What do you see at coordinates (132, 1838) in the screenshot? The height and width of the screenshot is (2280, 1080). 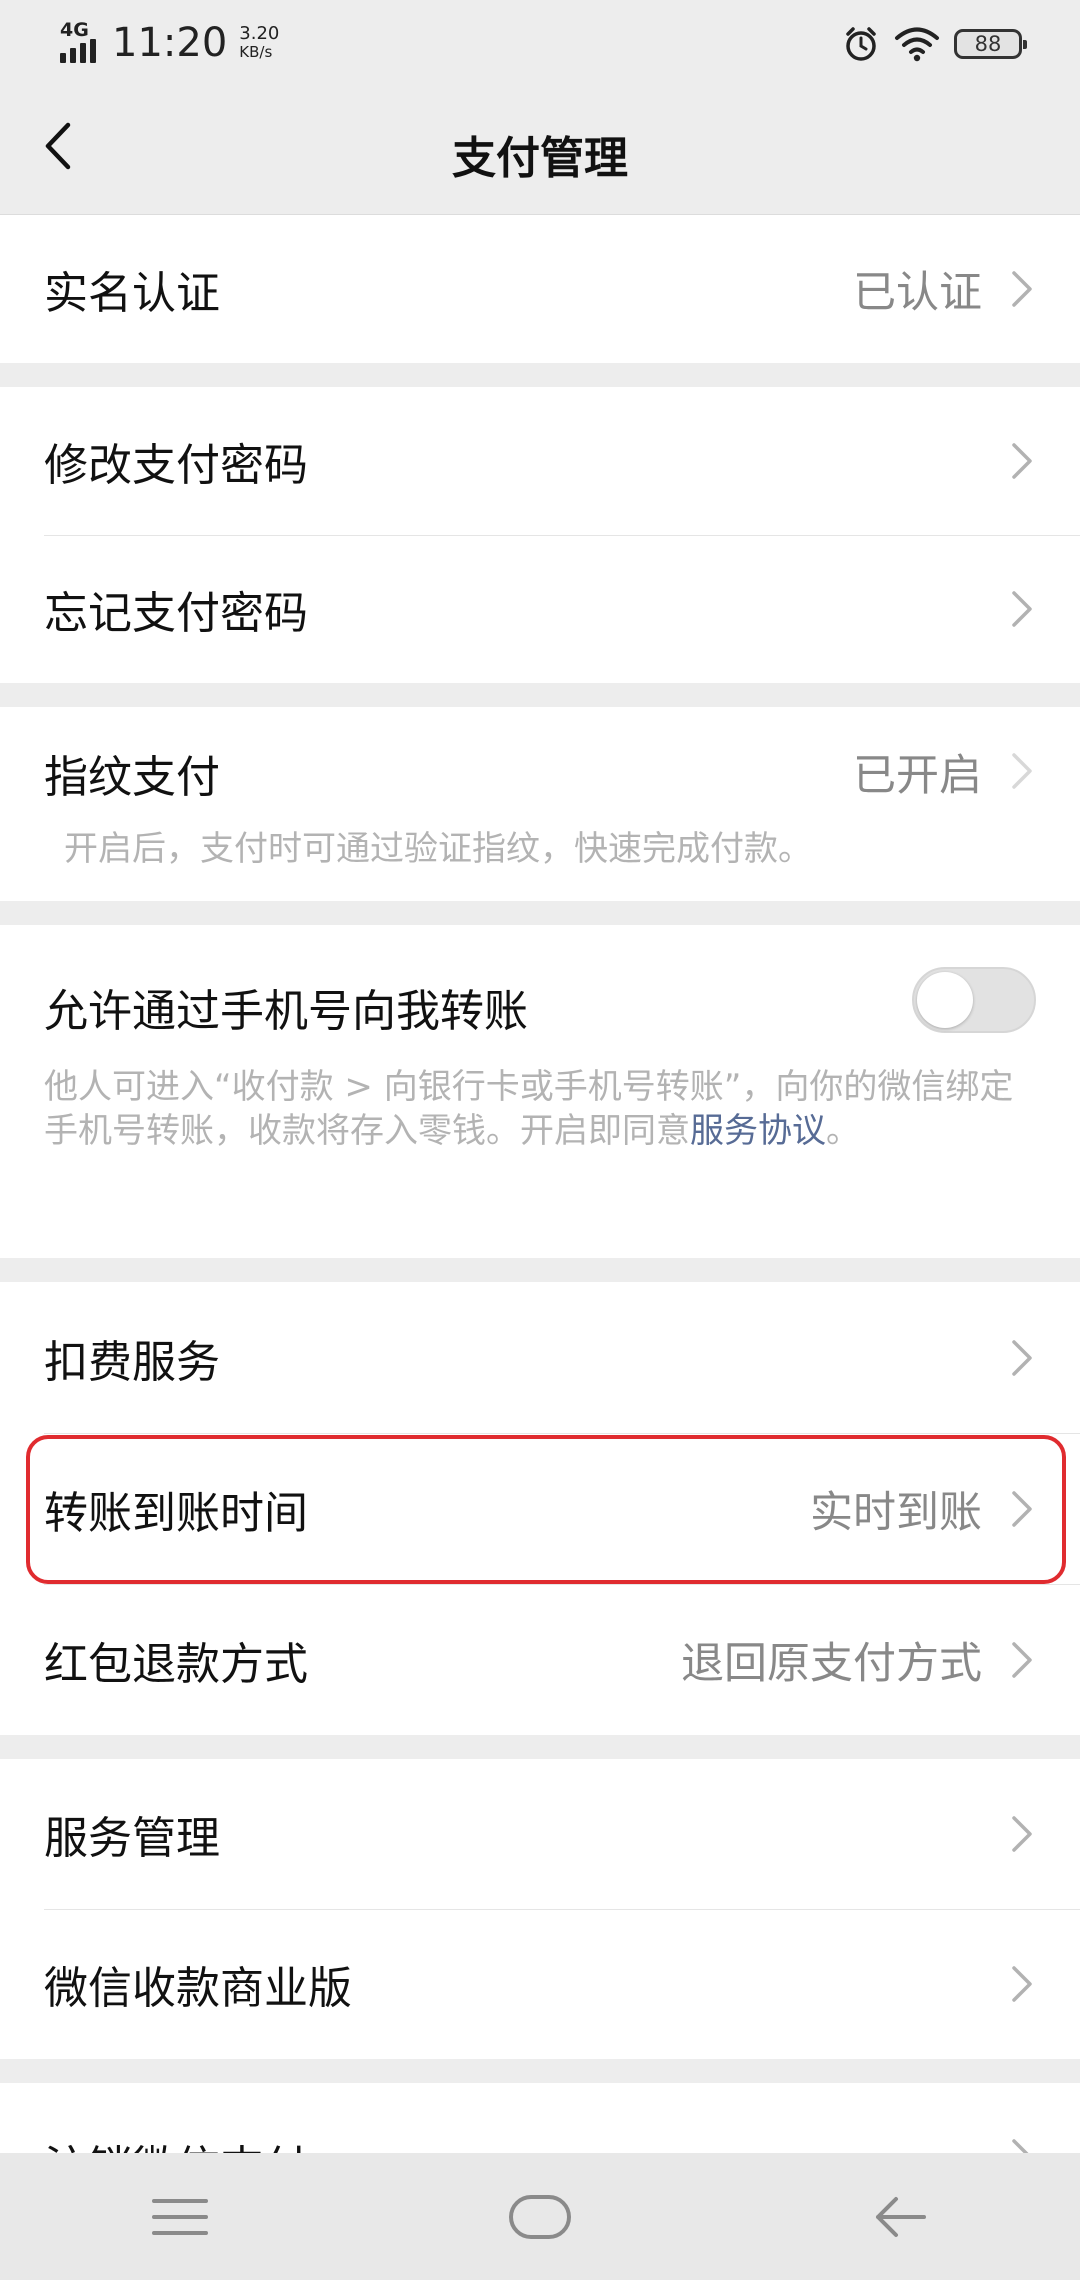 I see `row-label: 服务管理` at bounding box center [132, 1838].